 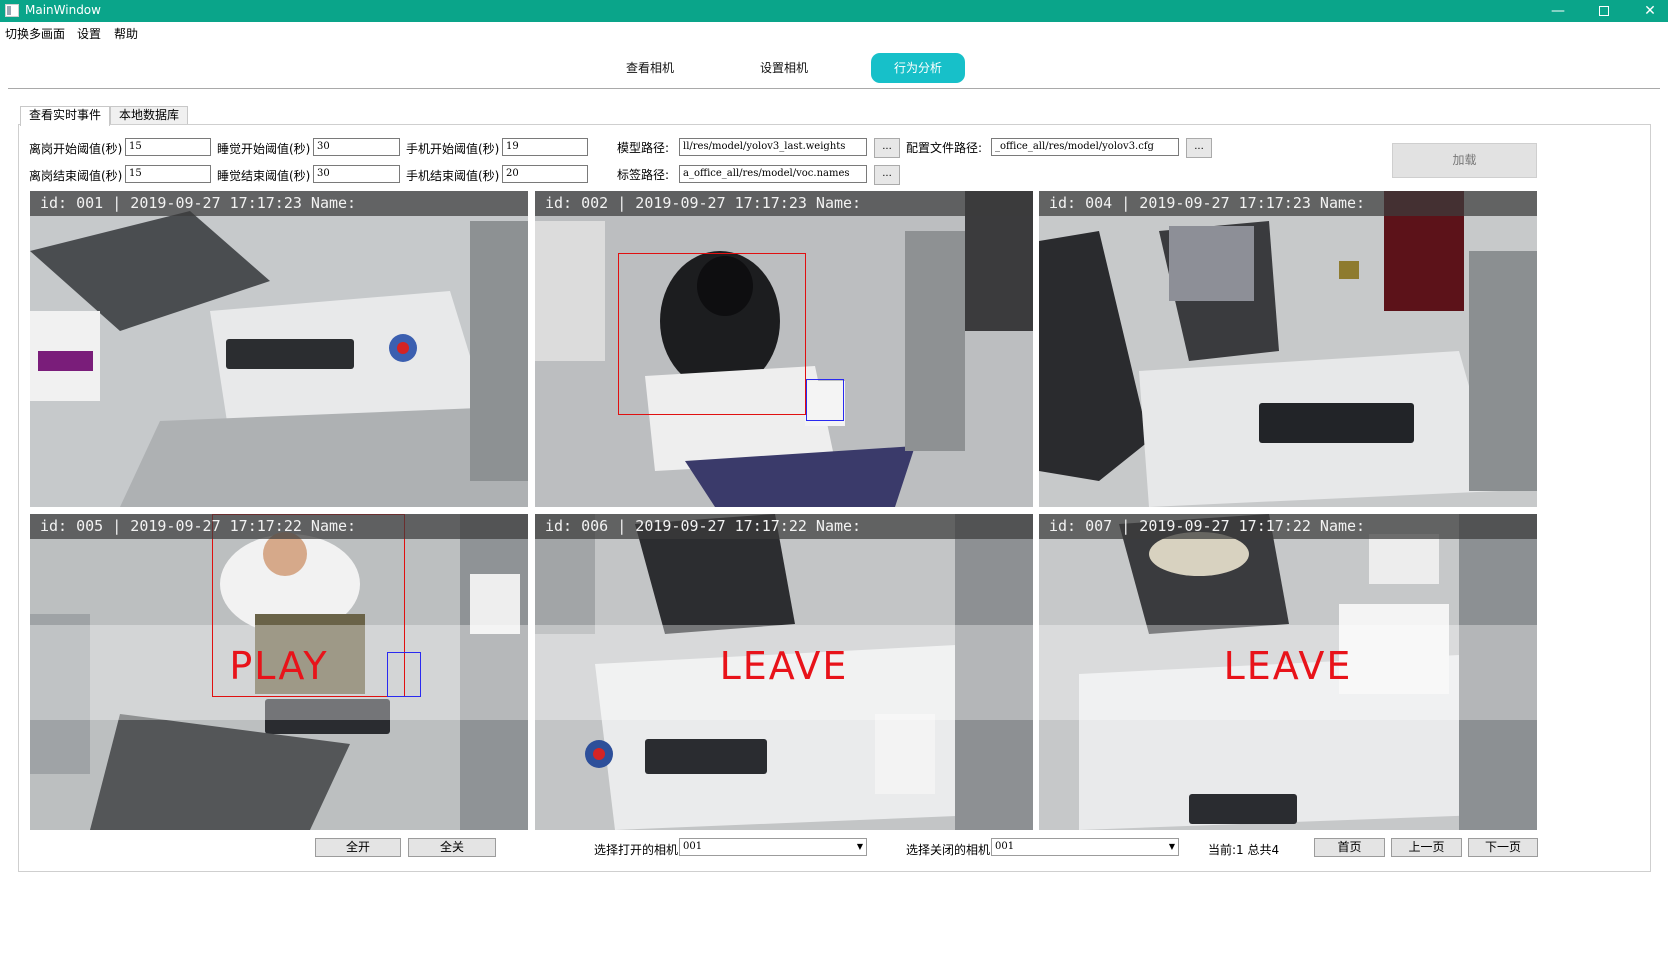 What do you see at coordinates (834, 32) in the screenshot?
I see `menu-bar: 切换多画面 设置 帮助` at bounding box center [834, 32].